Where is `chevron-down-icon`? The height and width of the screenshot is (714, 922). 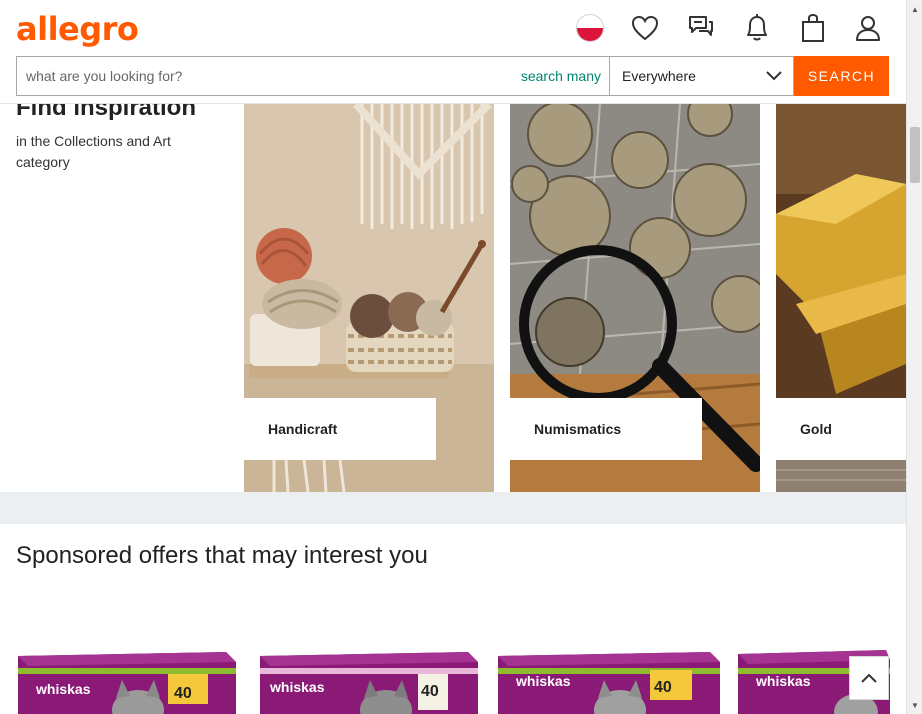
chevron-down-icon is located at coordinates (774, 76).